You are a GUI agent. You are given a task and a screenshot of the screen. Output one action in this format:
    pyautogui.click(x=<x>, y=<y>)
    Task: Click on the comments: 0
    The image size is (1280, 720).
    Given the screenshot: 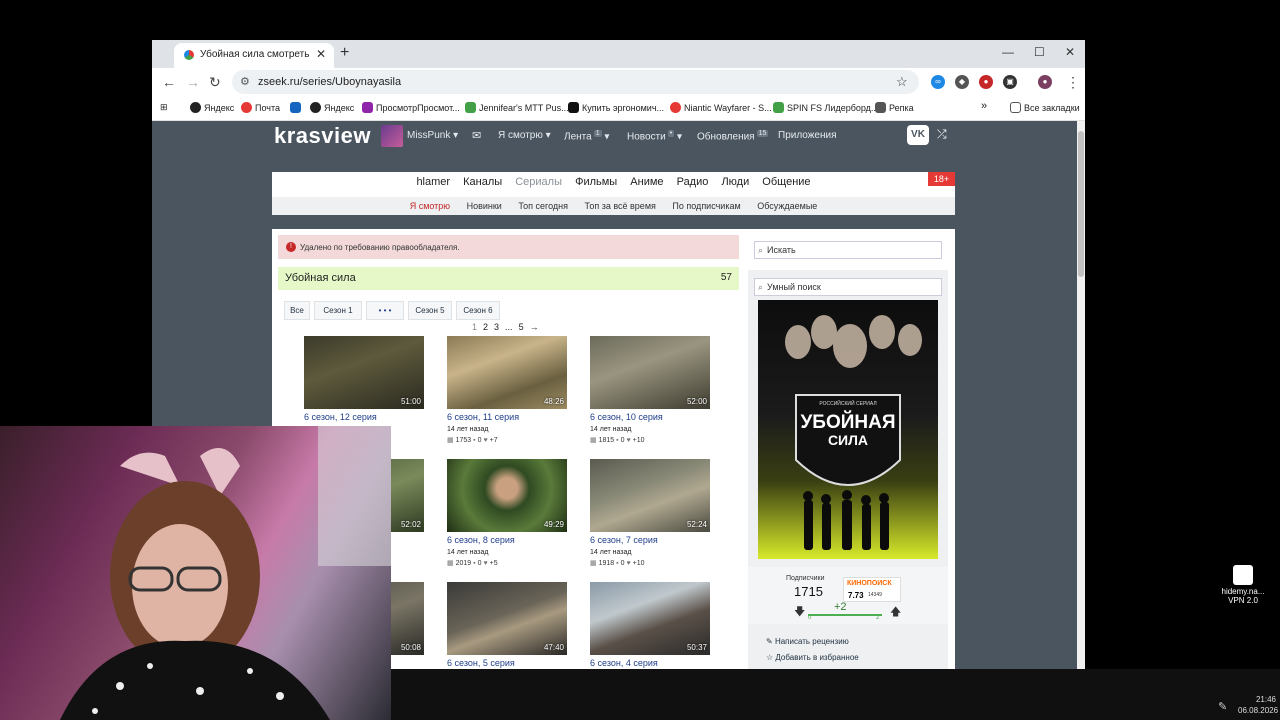 What is the action you would take?
    pyautogui.click(x=622, y=440)
    